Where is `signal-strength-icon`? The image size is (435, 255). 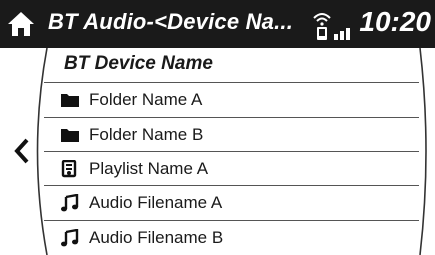
signal-strength-icon is located at coordinates (342, 34).